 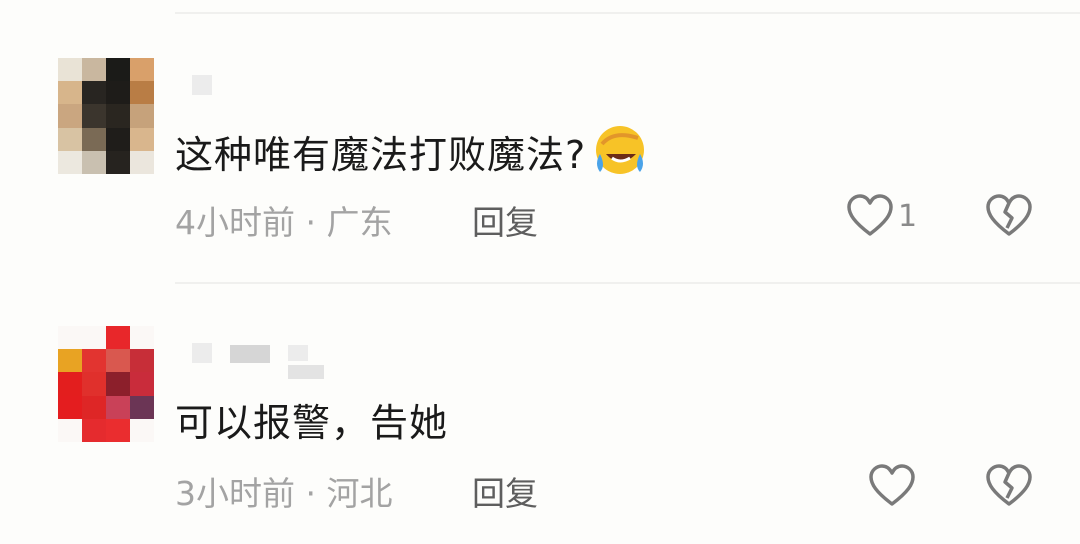 What do you see at coordinates (312, 423) in the screenshot?
I see `comment-text: 可以报警，告她` at bounding box center [312, 423].